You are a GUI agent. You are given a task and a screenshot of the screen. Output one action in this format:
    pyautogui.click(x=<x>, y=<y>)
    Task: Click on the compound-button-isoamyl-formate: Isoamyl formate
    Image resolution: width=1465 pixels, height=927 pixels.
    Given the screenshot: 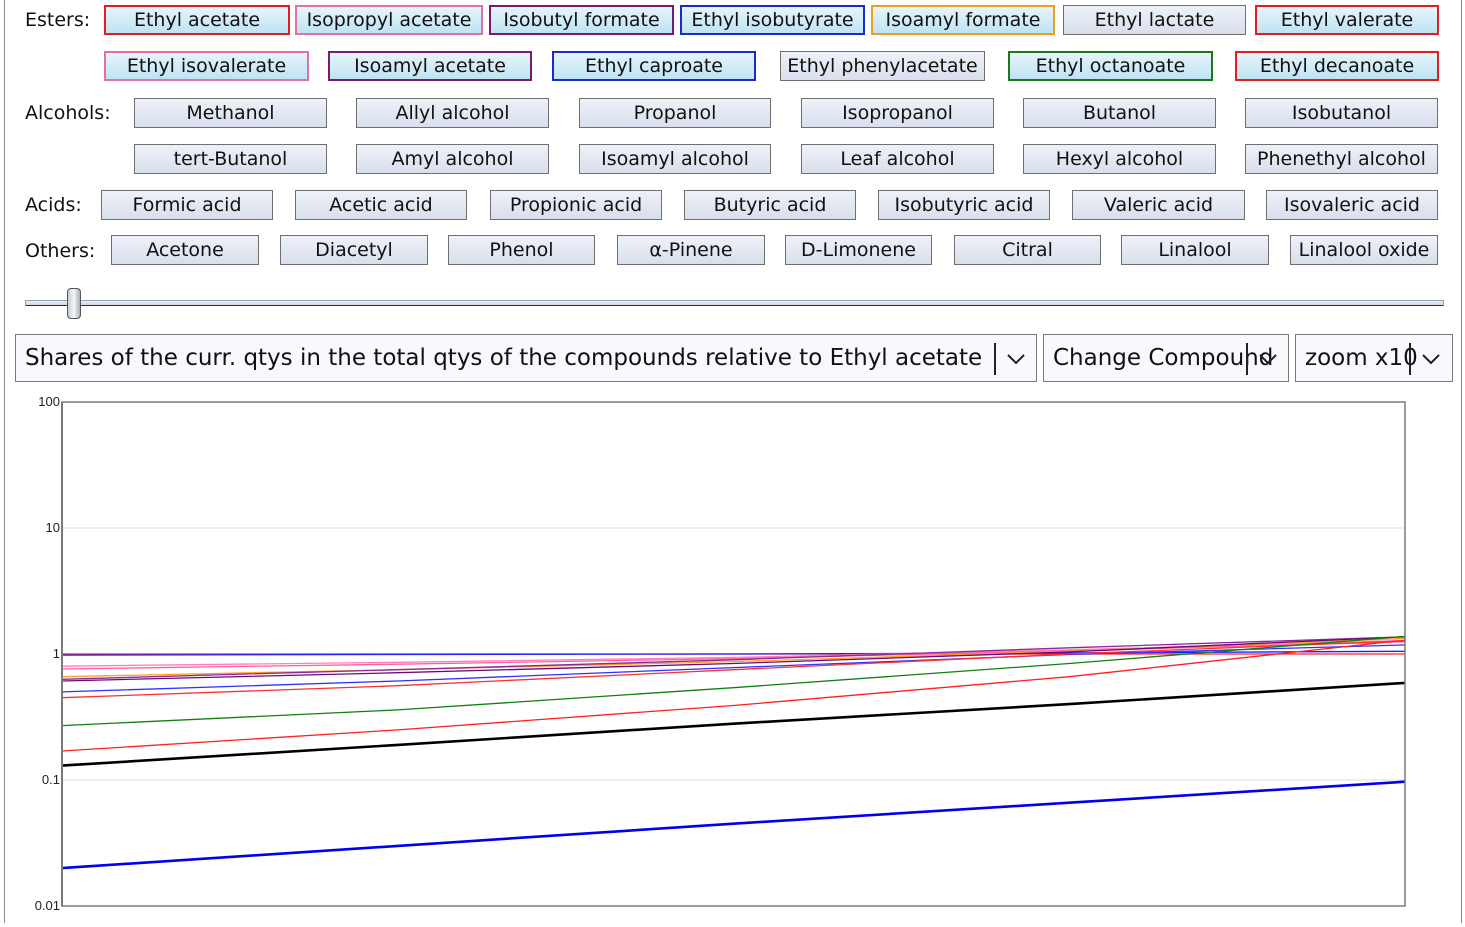 What is the action you would take?
    pyautogui.click(x=963, y=20)
    